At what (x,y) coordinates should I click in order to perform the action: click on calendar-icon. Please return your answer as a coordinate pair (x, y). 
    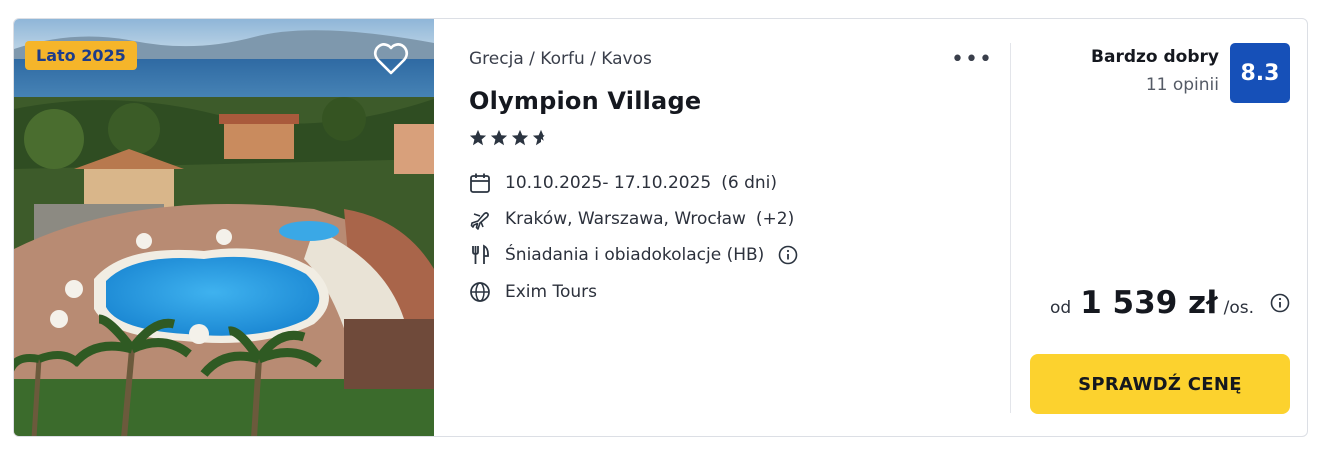
    Looking at the image, I should click on (480, 183).